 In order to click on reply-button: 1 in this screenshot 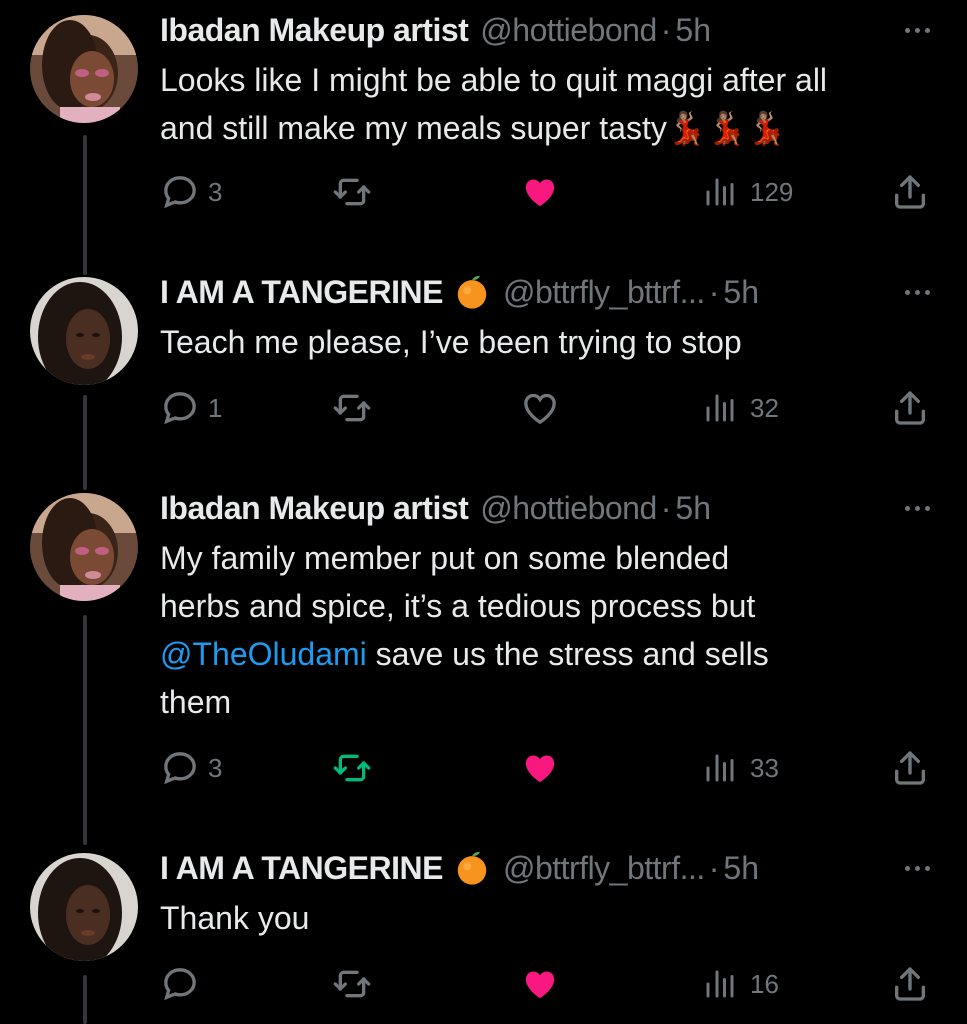, I will do `click(191, 408)`.